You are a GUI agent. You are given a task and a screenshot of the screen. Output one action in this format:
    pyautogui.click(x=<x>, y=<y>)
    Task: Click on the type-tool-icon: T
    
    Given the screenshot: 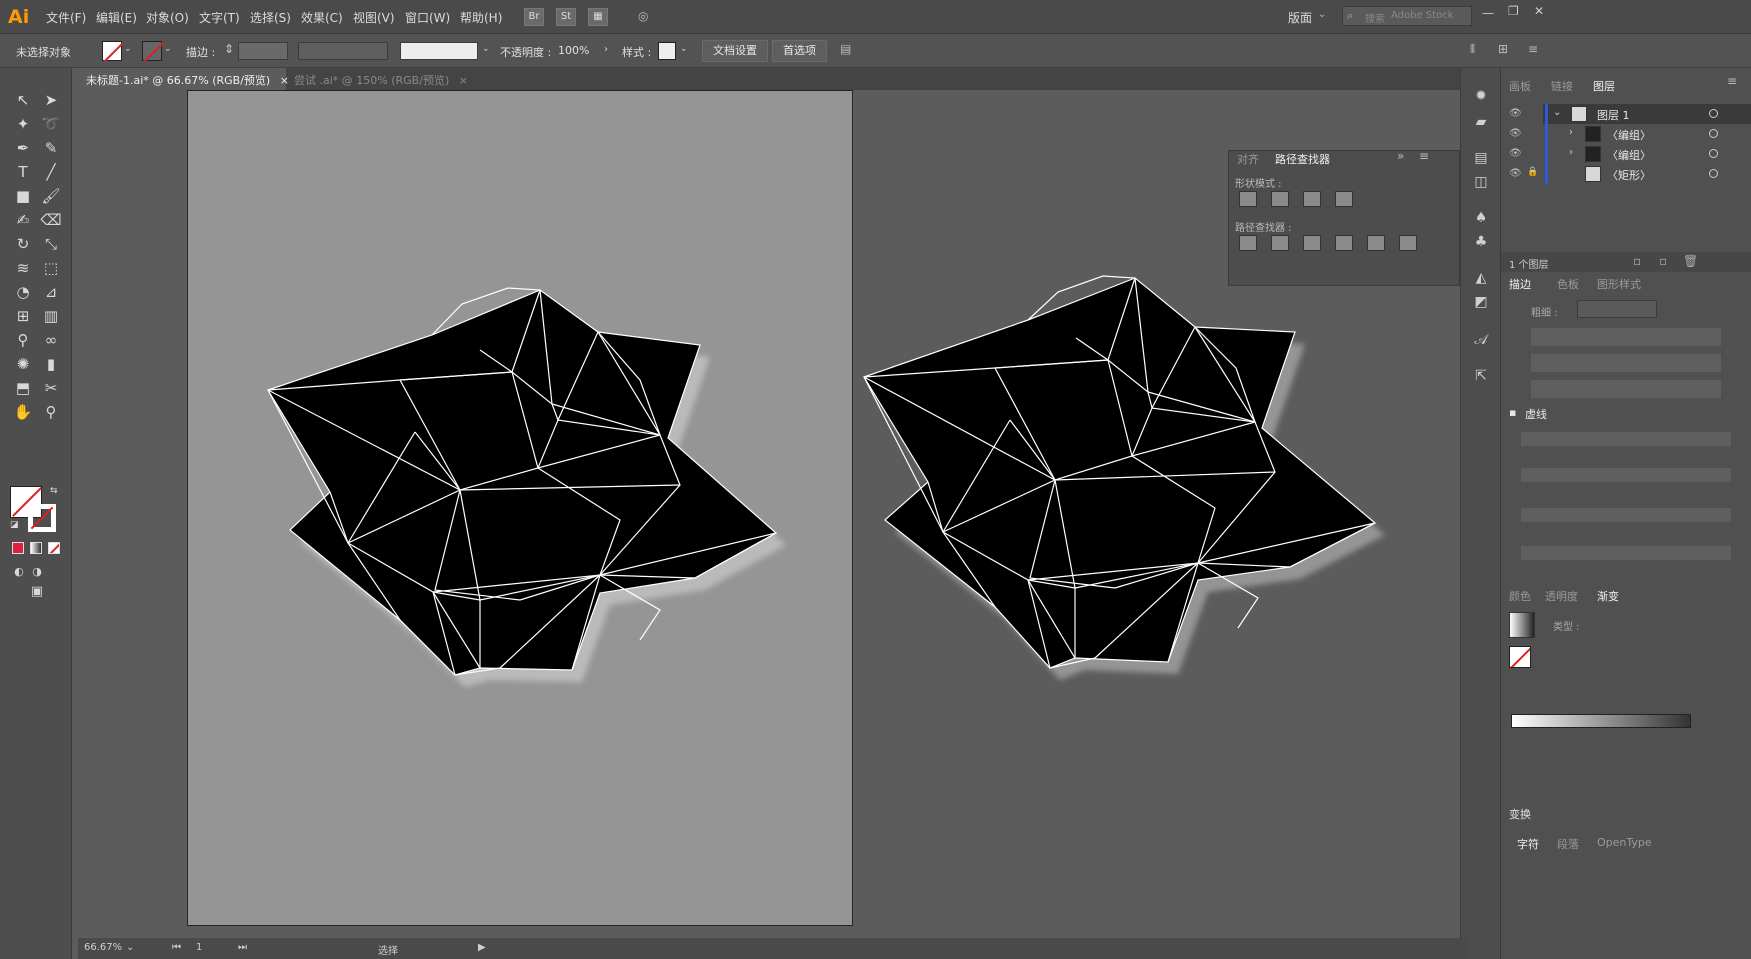 What is the action you would take?
    pyautogui.click(x=23, y=172)
    